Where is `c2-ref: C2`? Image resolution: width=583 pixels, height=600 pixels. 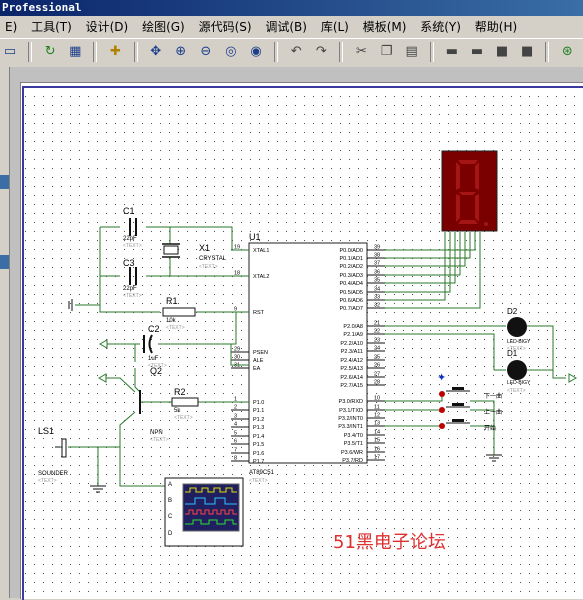 c2-ref: C2 is located at coordinates (154, 329).